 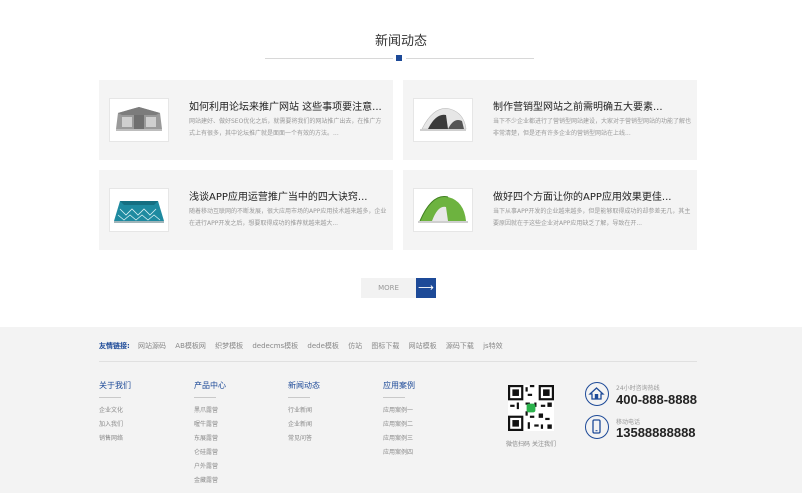 What do you see at coordinates (385, 346) in the screenshot?
I see `friend-link: 图标下载` at bounding box center [385, 346].